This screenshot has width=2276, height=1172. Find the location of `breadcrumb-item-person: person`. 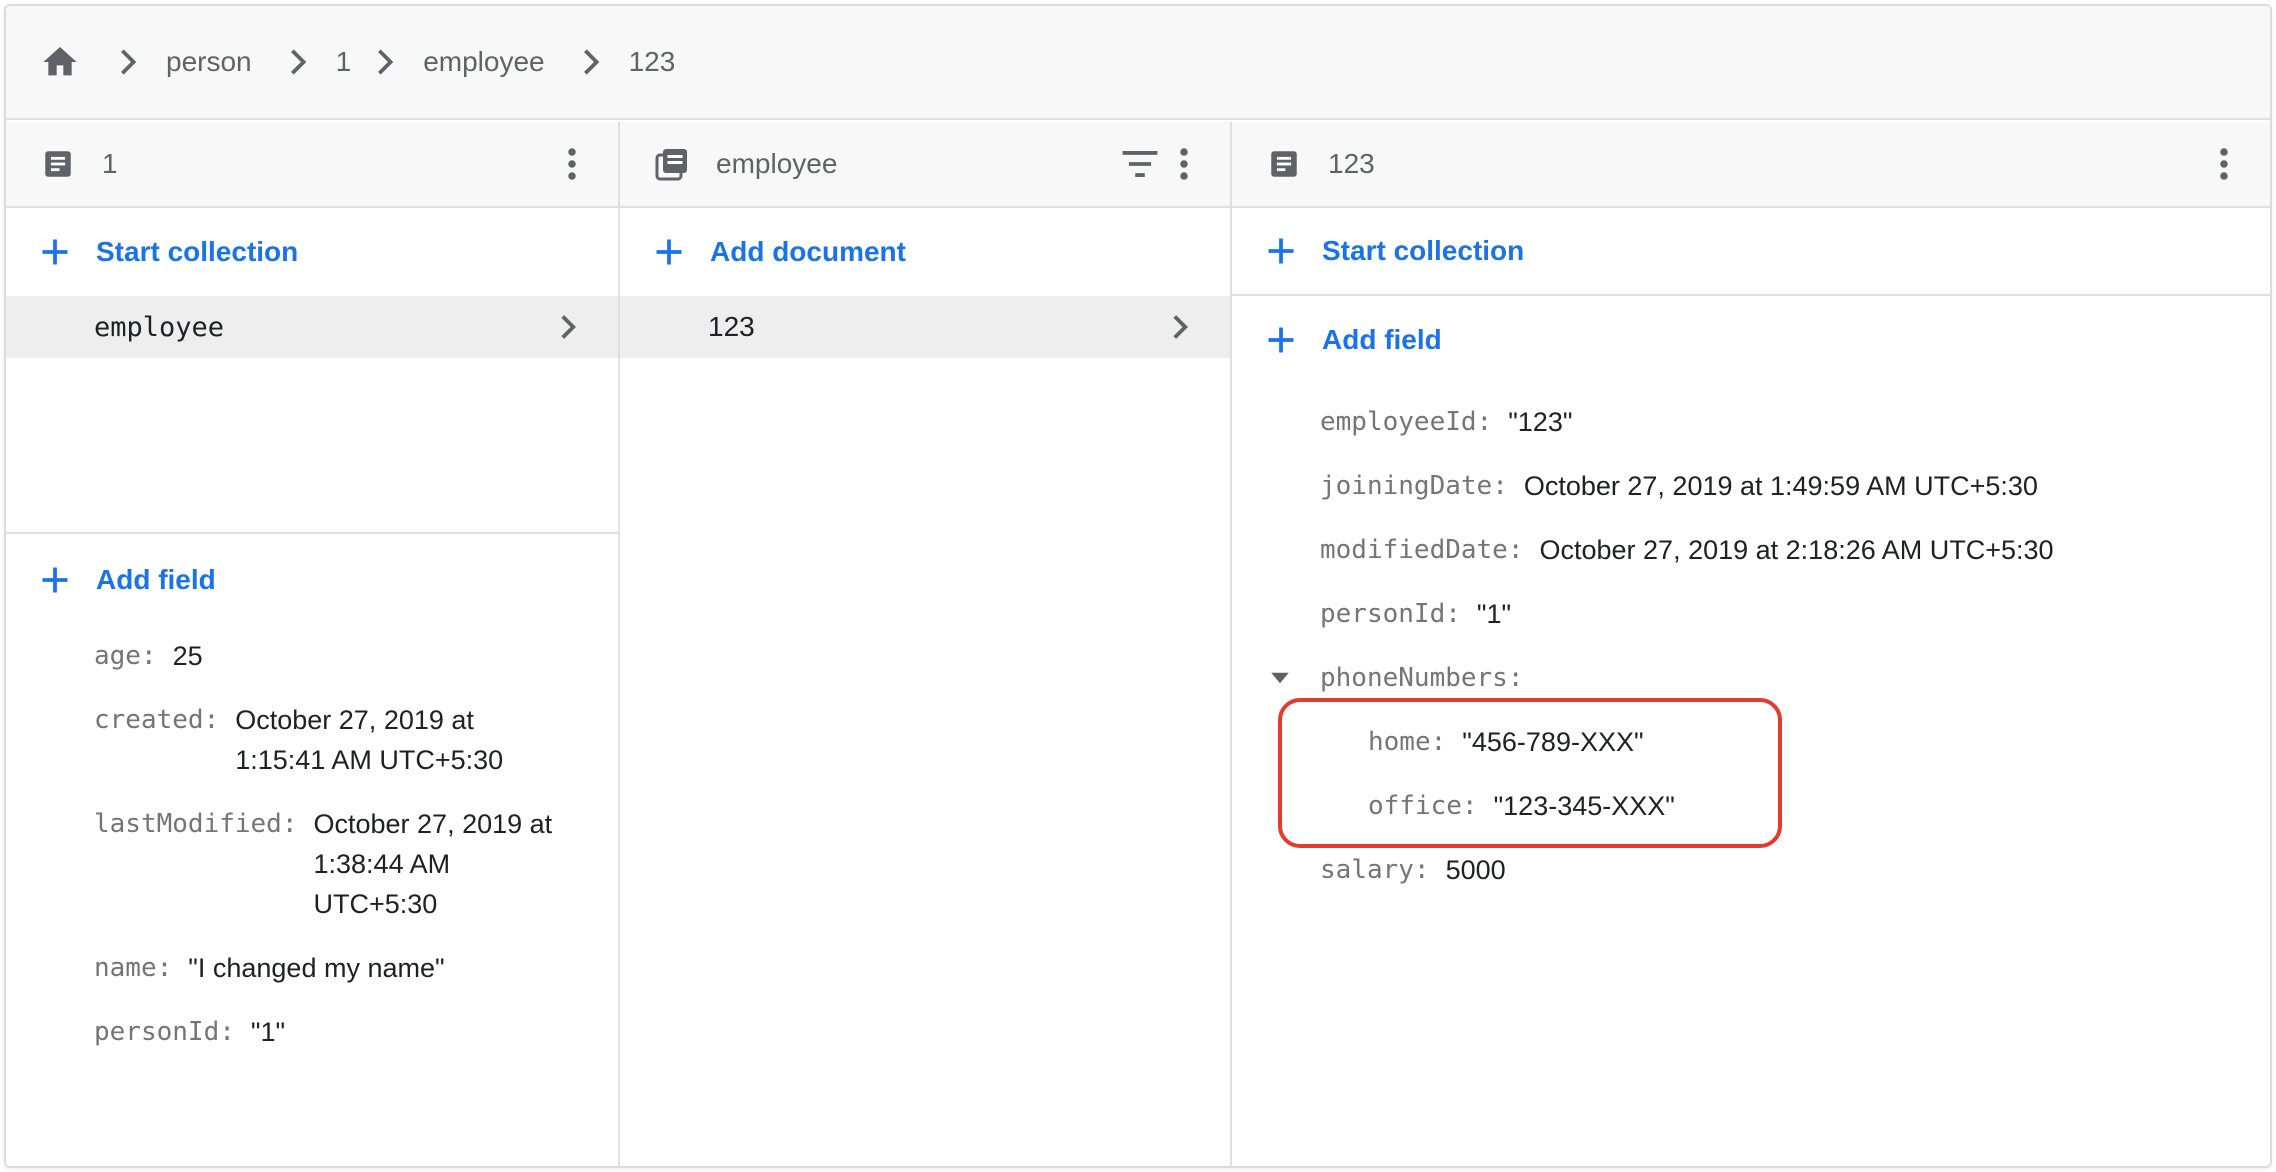

breadcrumb-item-person: person is located at coordinates (209, 62).